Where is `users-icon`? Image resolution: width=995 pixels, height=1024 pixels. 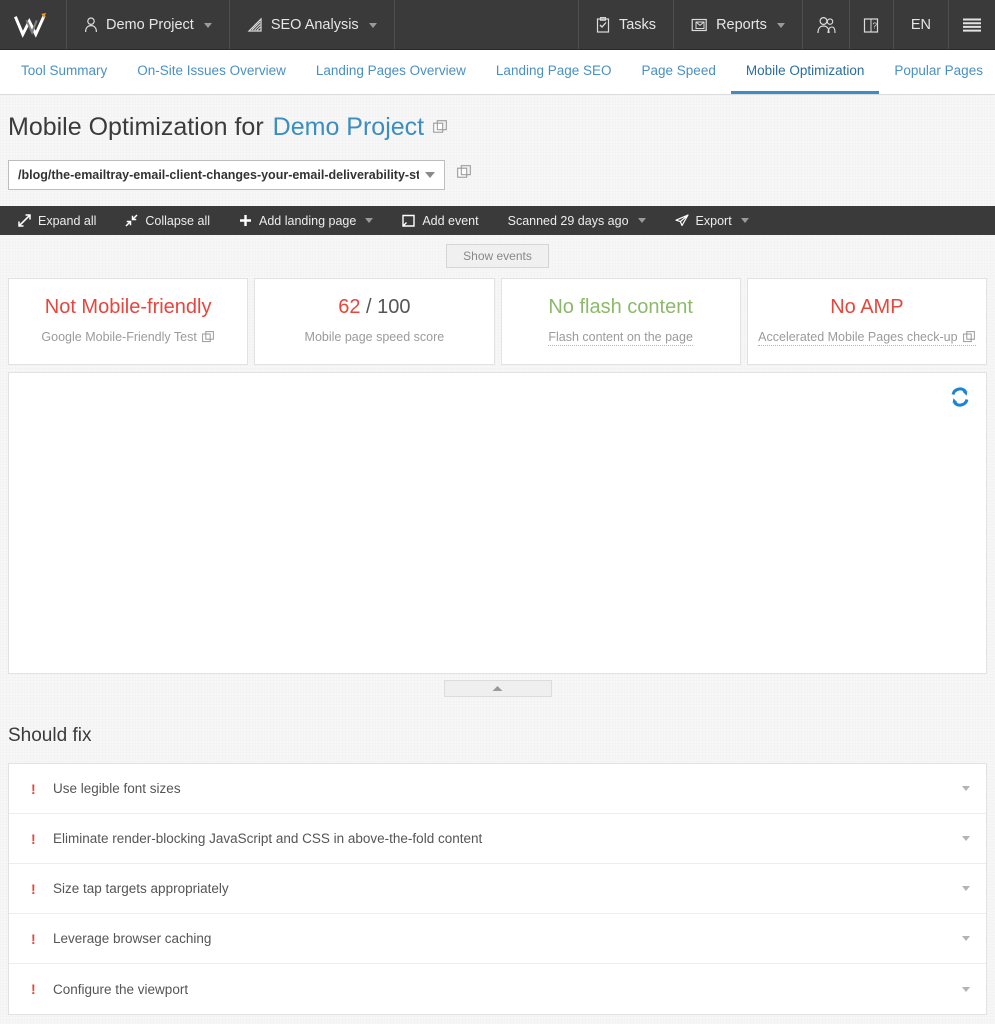 users-icon is located at coordinates (826, 25).